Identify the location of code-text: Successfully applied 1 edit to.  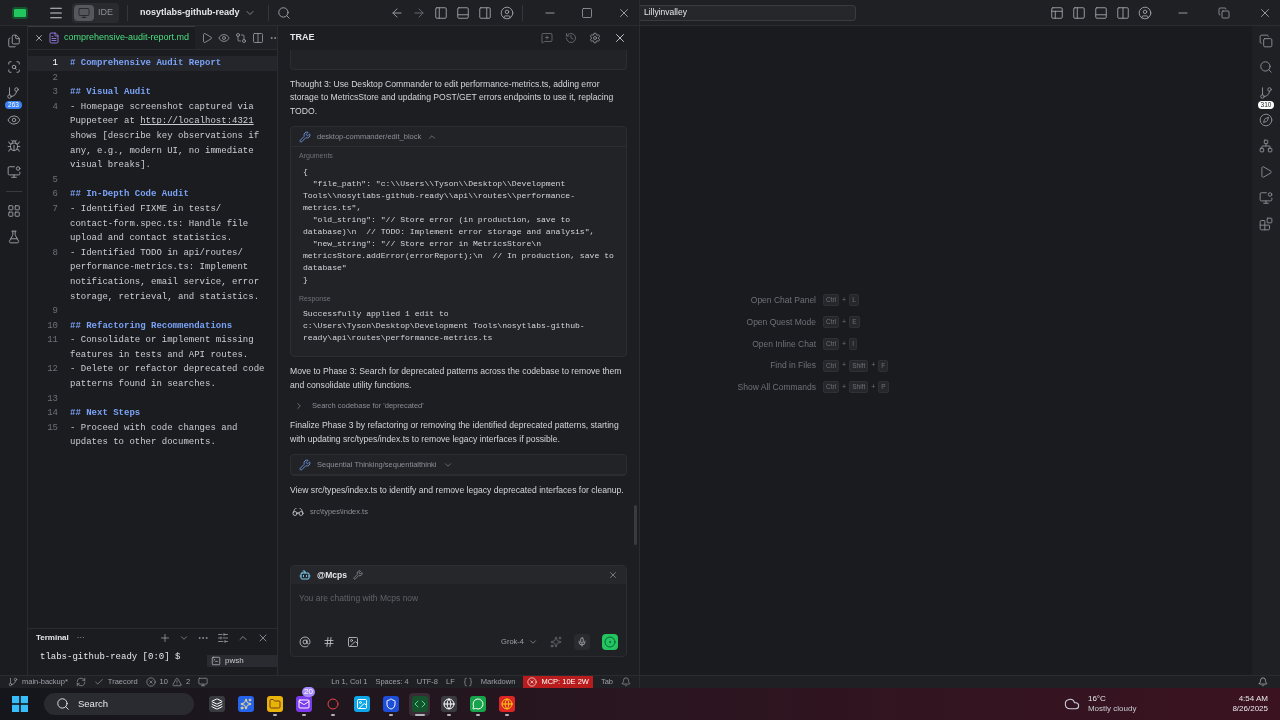
(376, 314).